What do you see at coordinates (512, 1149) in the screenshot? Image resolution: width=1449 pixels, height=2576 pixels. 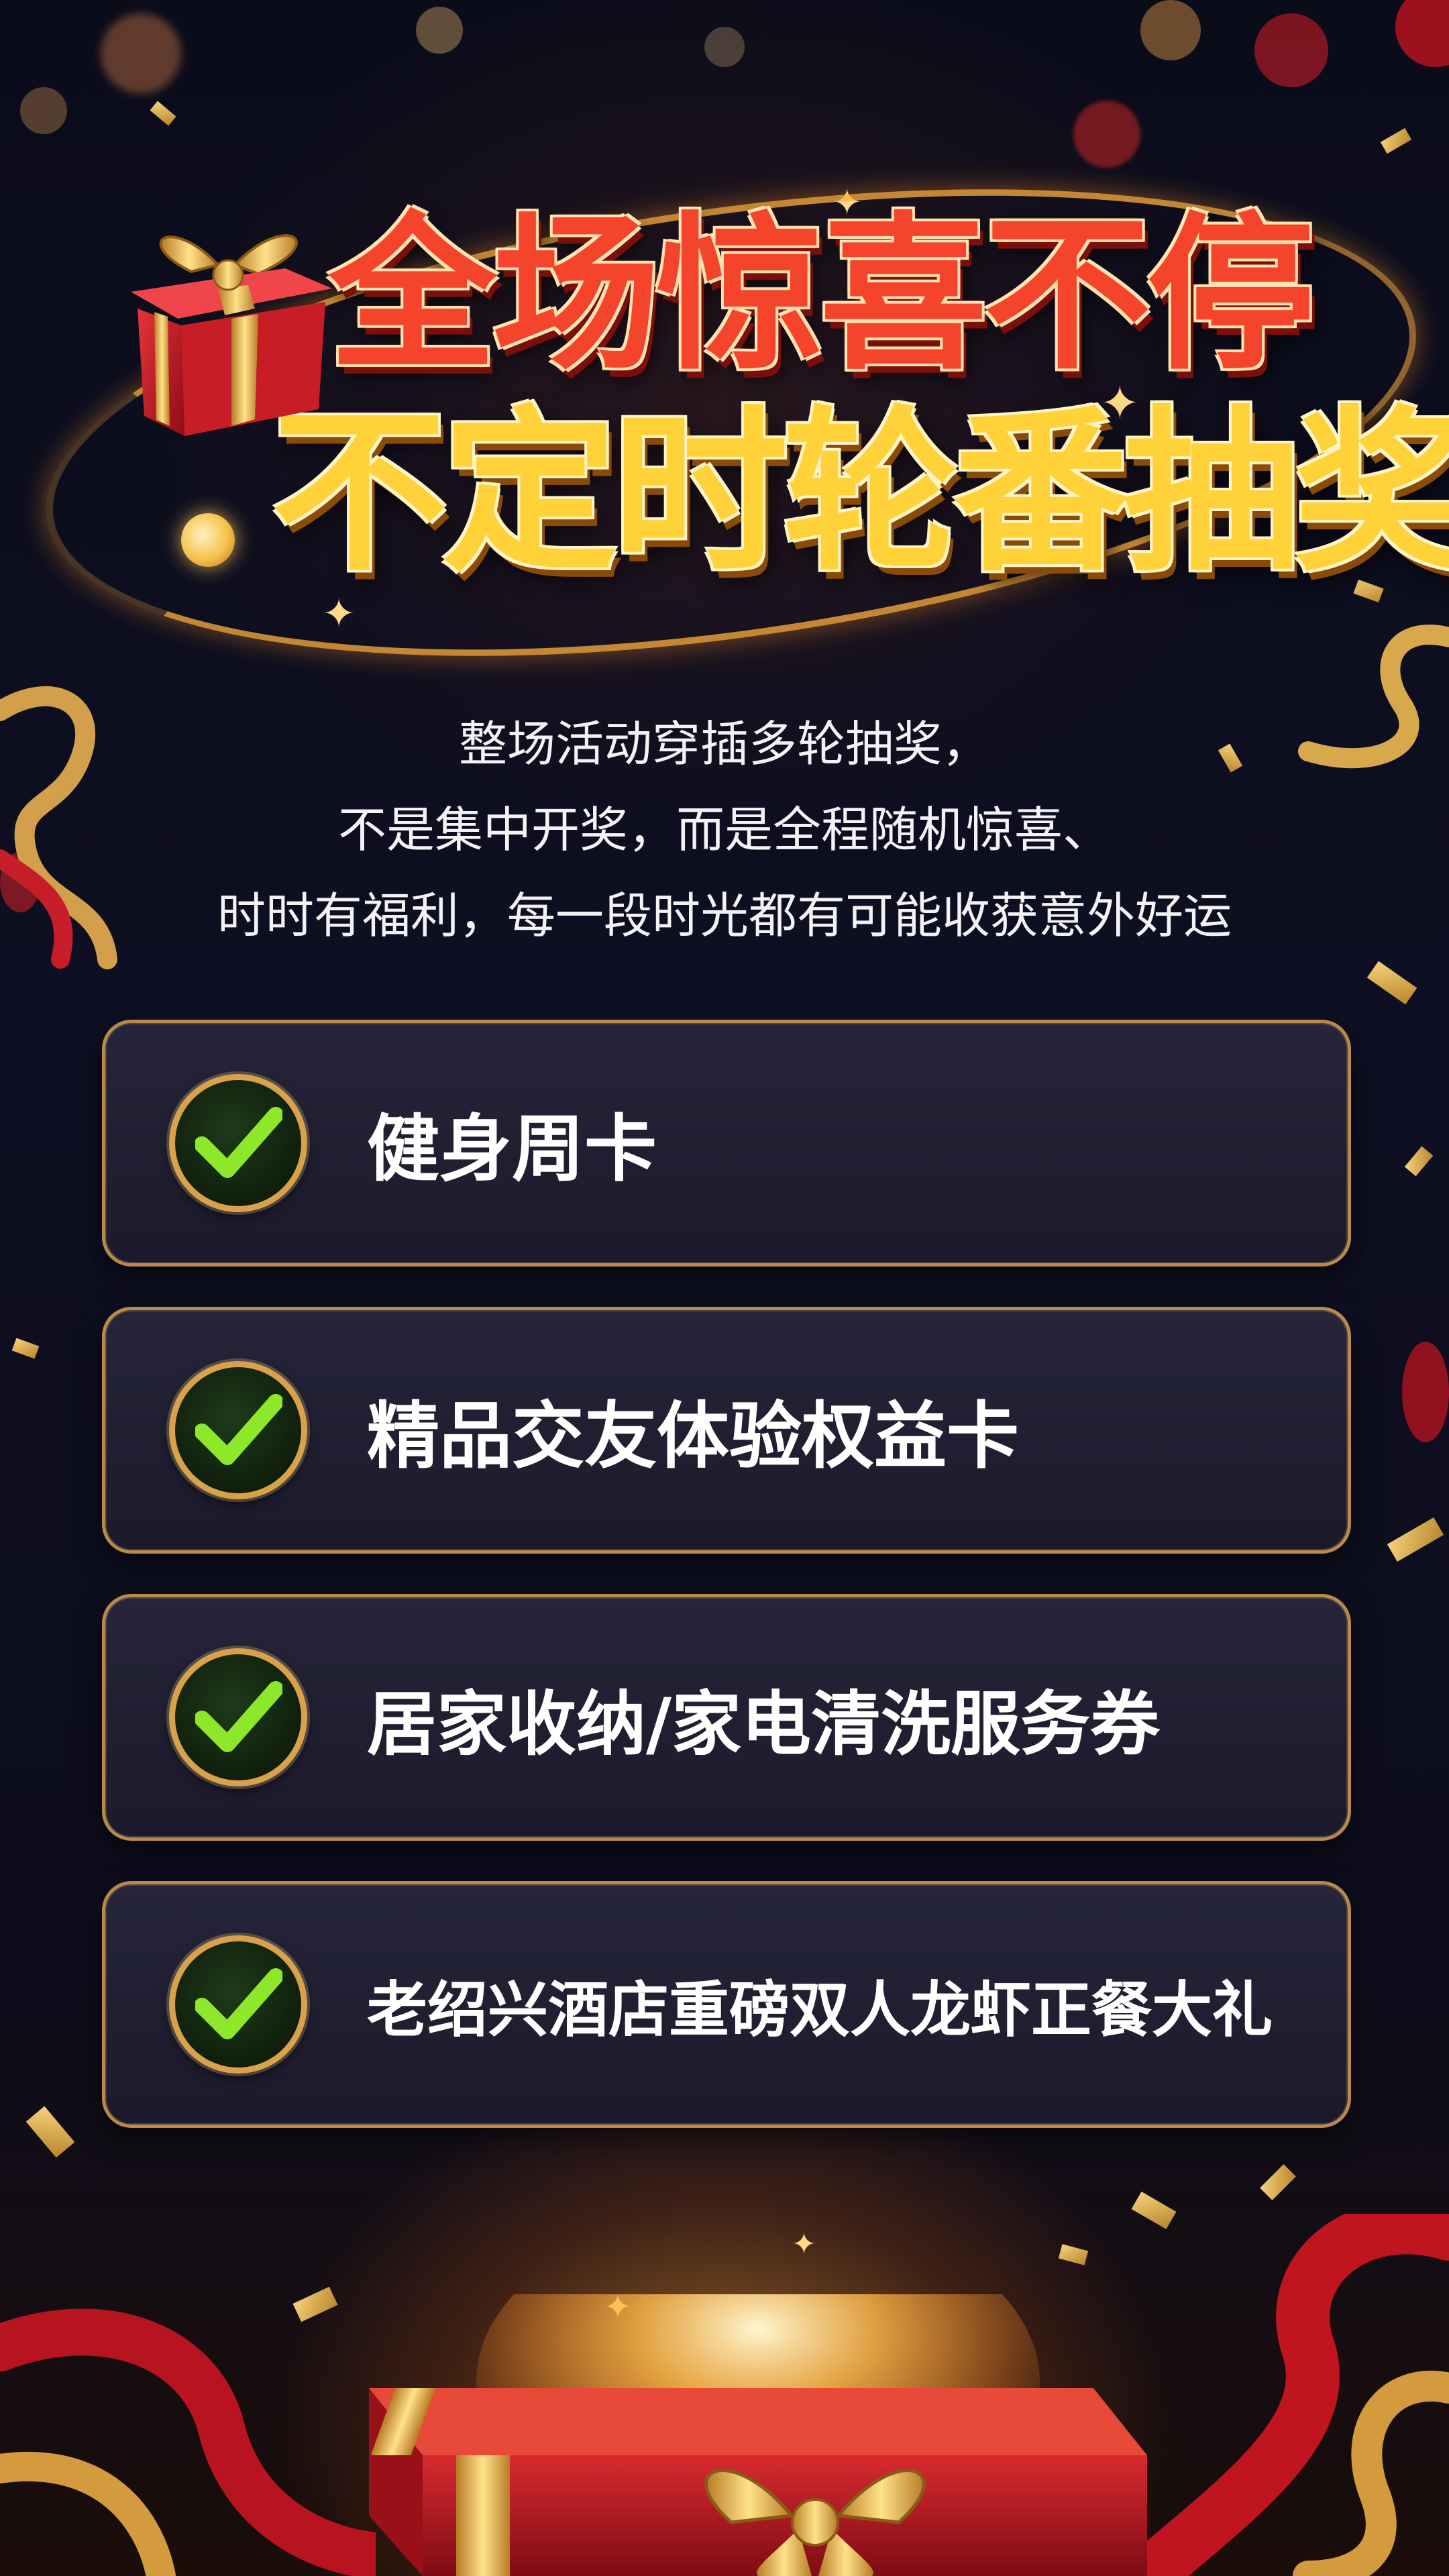 I see `prize-label: 健身周卡` at bounding box center [512, 1149].